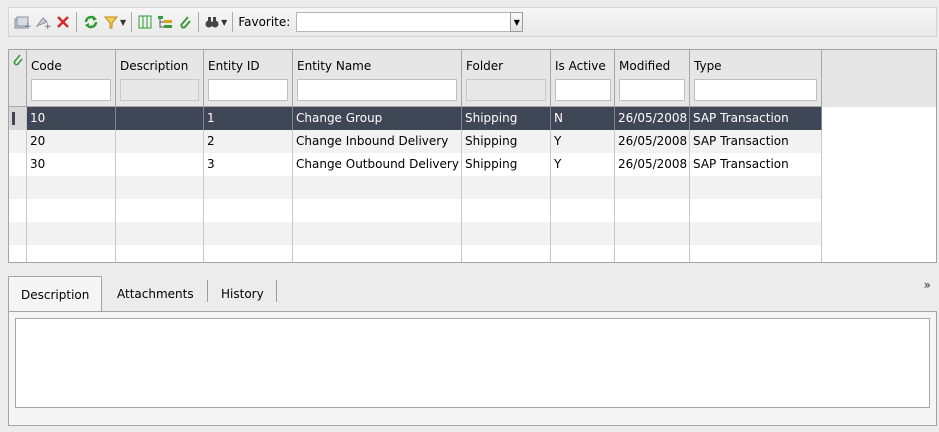 This screenshot has width=939, height=432. I want to click on cell-is-active, so click(583, 210).